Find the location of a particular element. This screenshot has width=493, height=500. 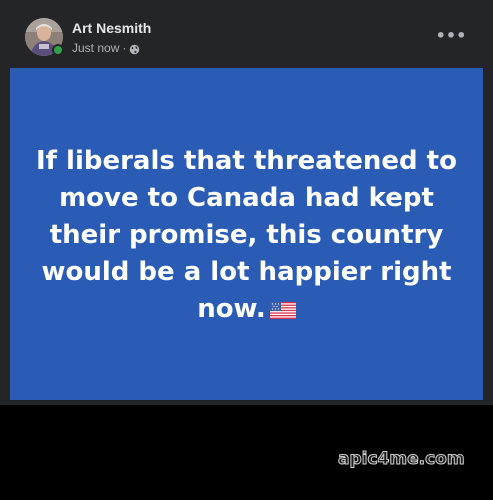

us-flag-icon is located at coordinates (282, 306).